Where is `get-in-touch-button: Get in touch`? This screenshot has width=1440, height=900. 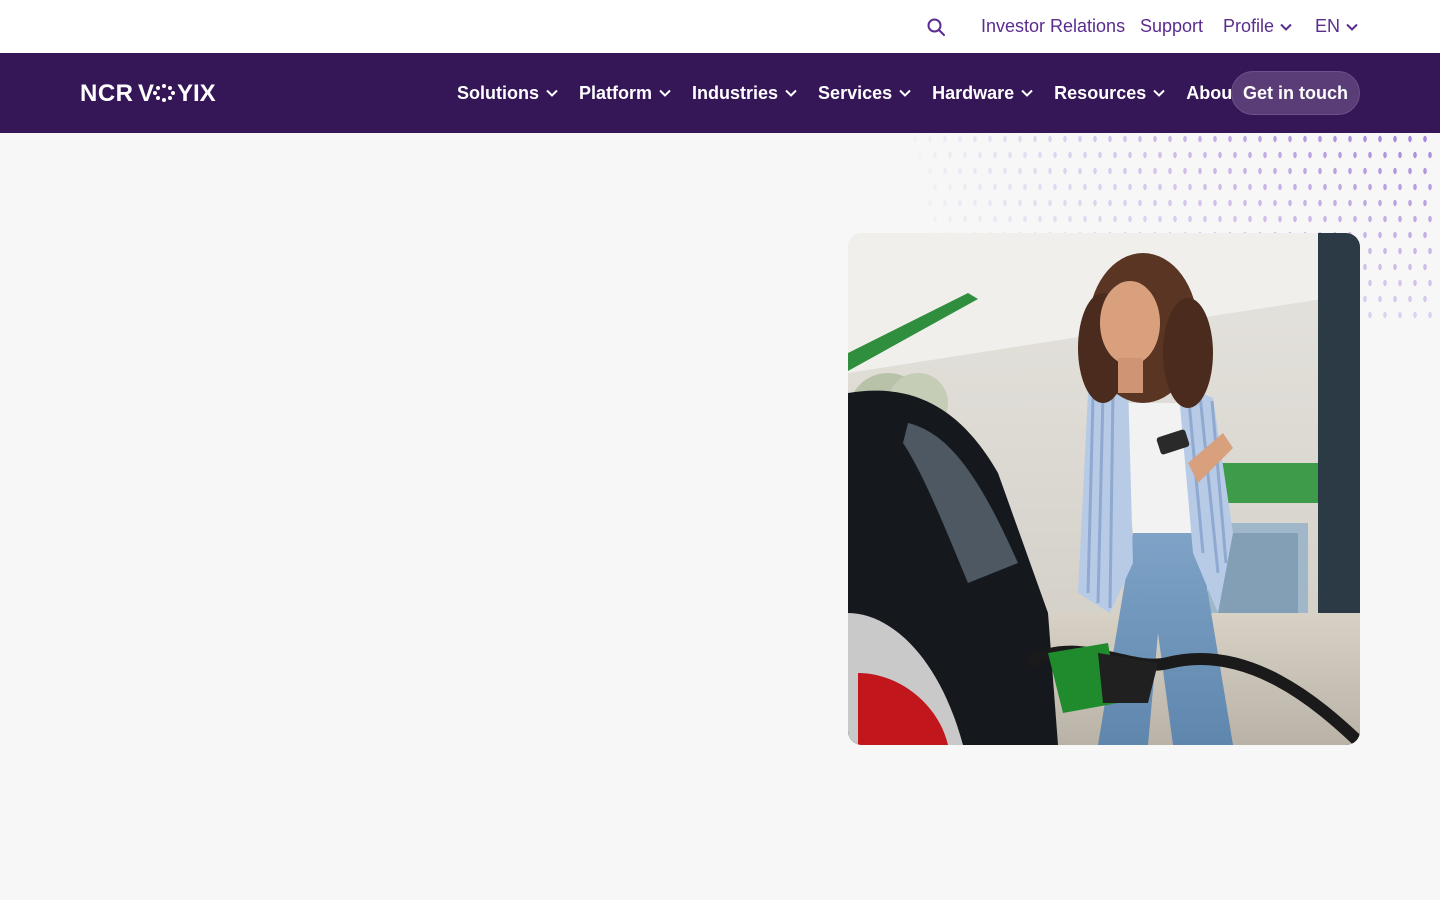
get-in-touch-button: Get in touch is located at coordinates (1295, 93).